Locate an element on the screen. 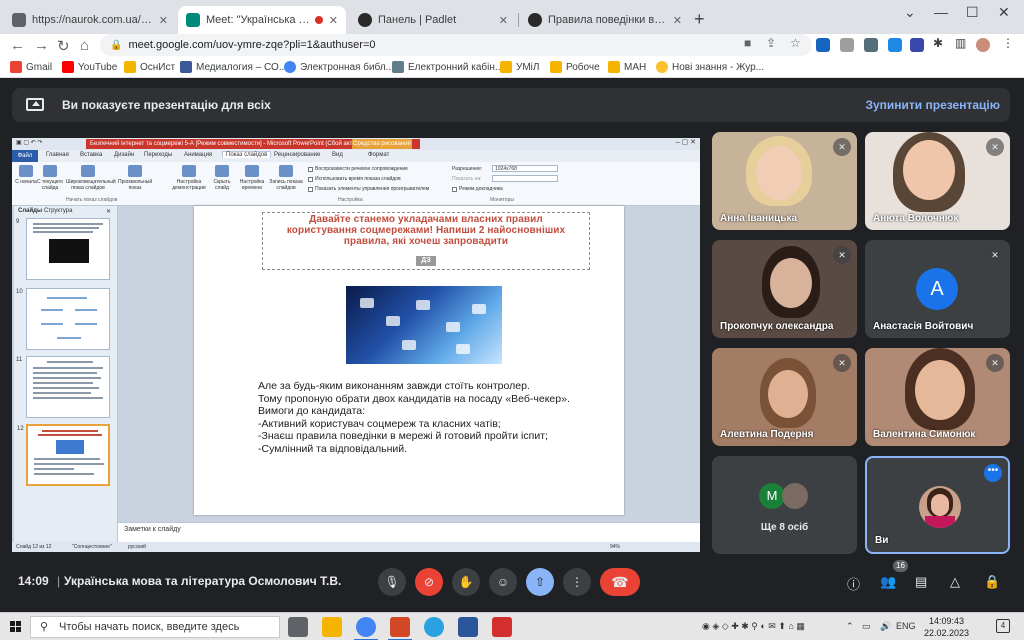 This screenshot has width=1024, height=640. minimize-icon: — is located at coordinates (941, 12).